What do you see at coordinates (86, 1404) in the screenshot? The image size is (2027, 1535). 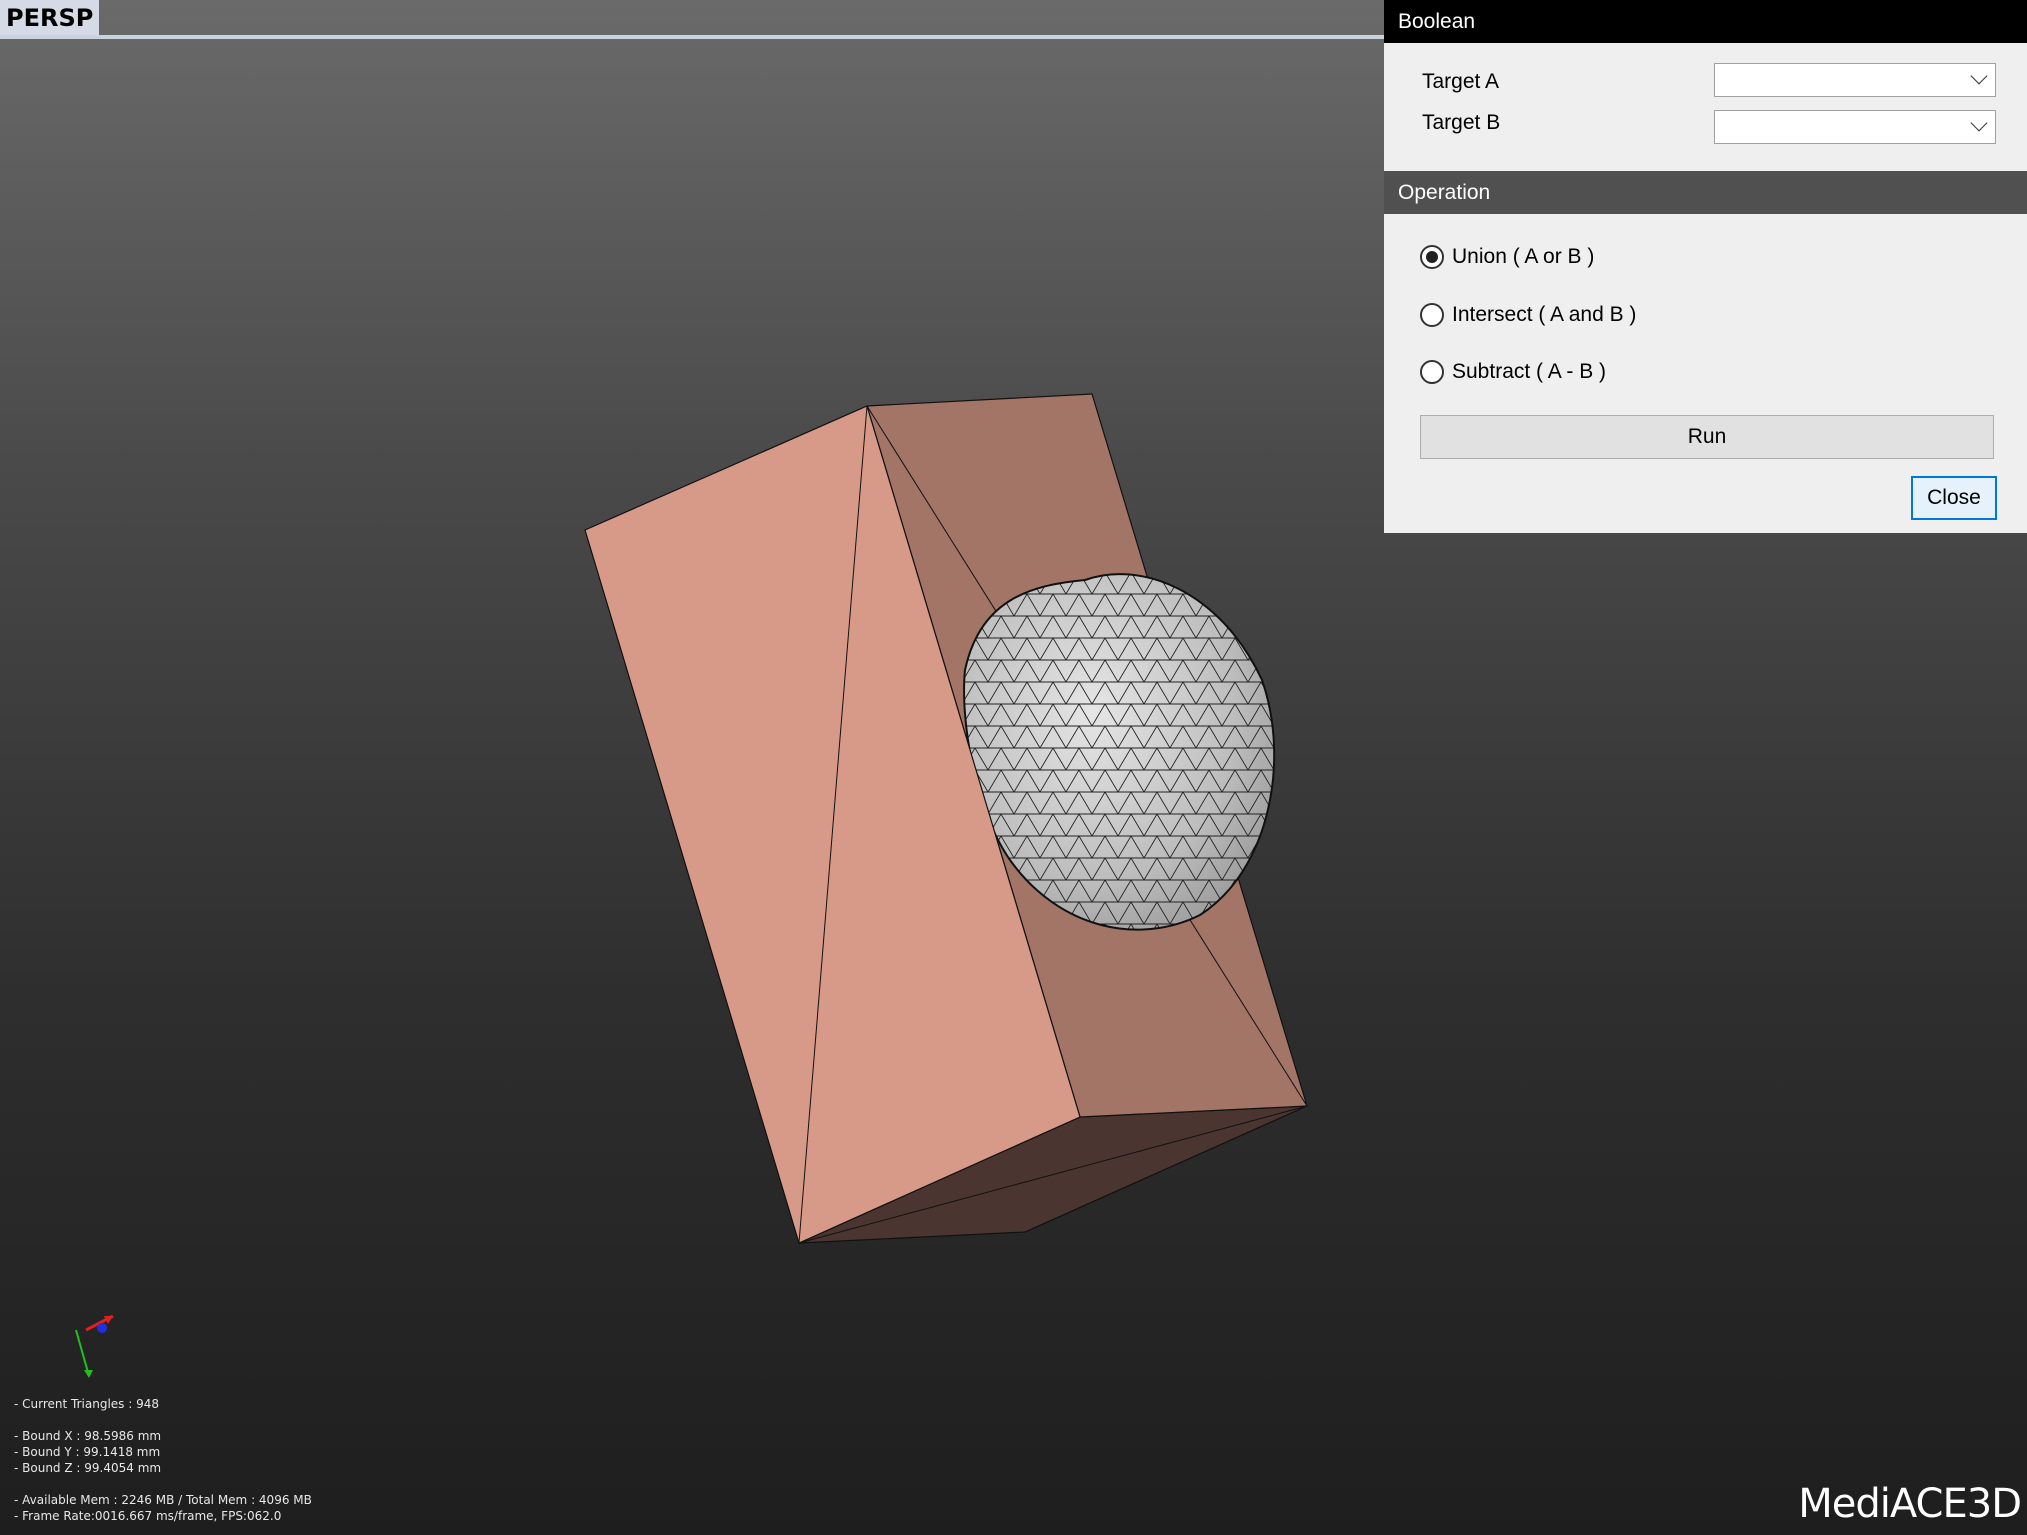 I see `stat-triangles: - Current Triangles : 948` at bounding box center [86, 1404].